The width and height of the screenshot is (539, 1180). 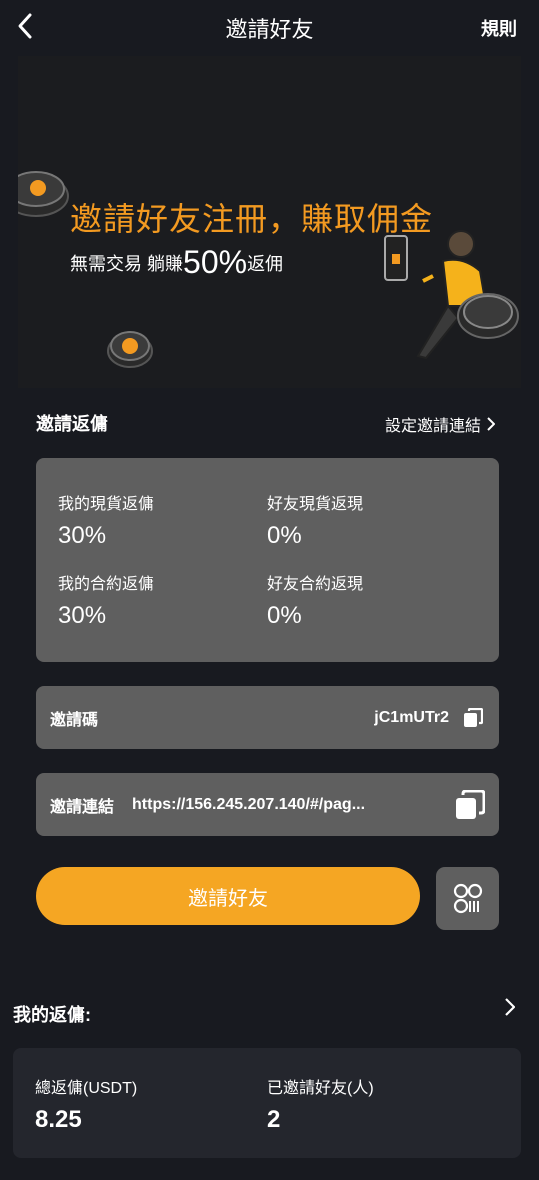 What do you see at coordinates (274, 1119) in the screenshot?
I see `invited-count-value: 2` at bounding box center [274, 1119].